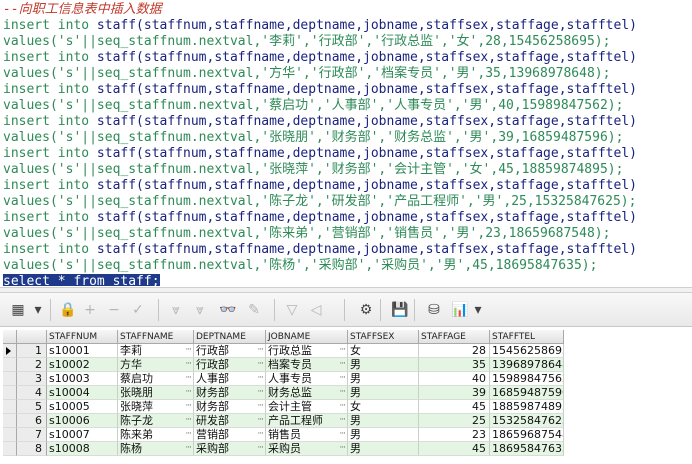 This screenshot has width=692, height=464. What do you see at coordinates (200, 310) in the screenshot?
I see `fetch-last-icon: ⩔` at bounding box center [200, 310].